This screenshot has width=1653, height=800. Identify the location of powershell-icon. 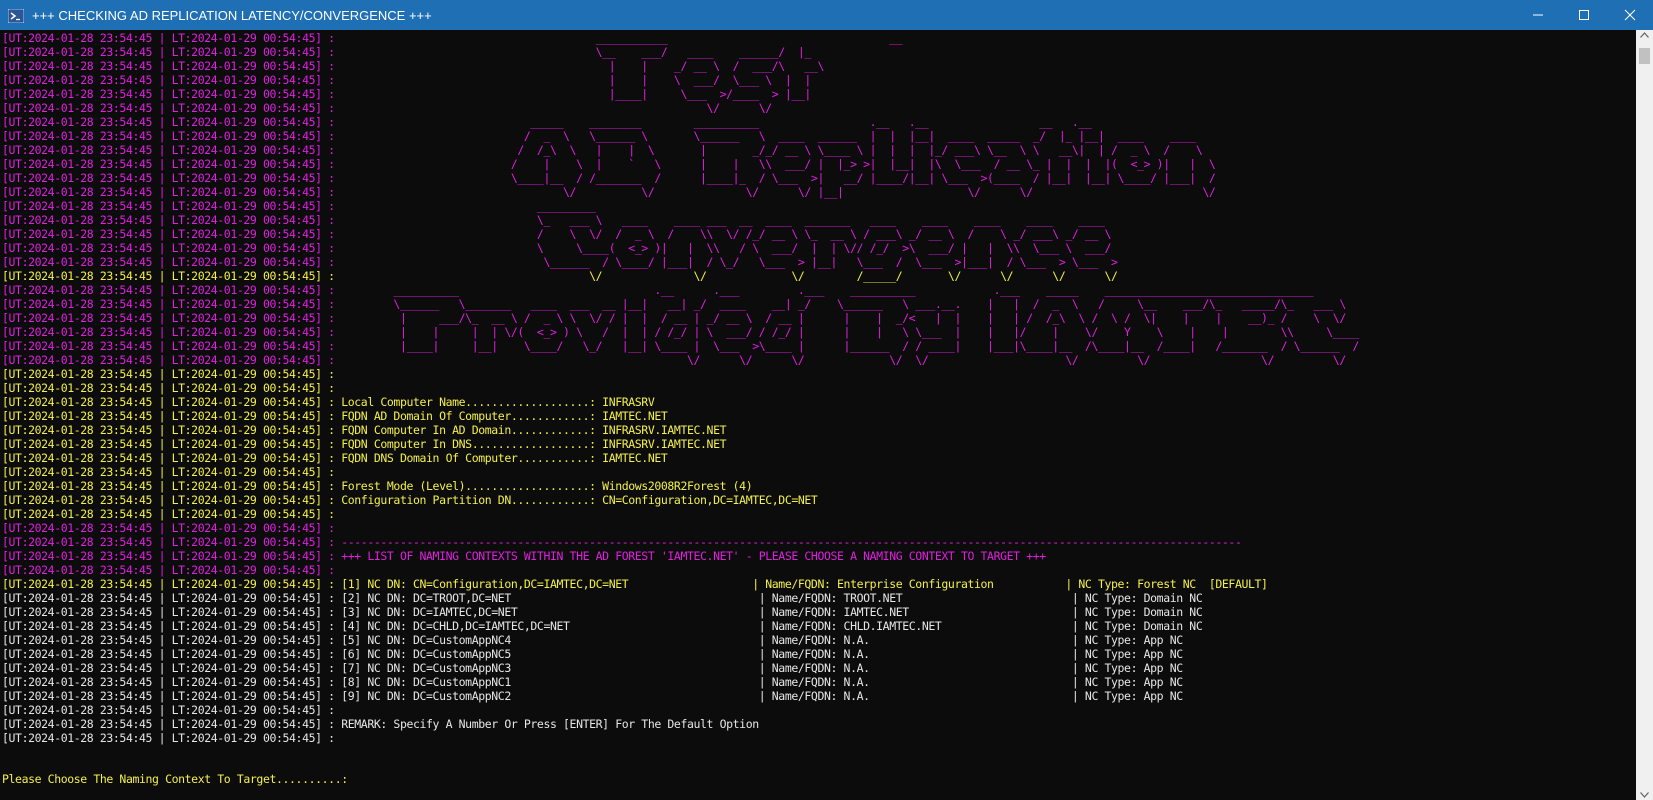
(16, 16).